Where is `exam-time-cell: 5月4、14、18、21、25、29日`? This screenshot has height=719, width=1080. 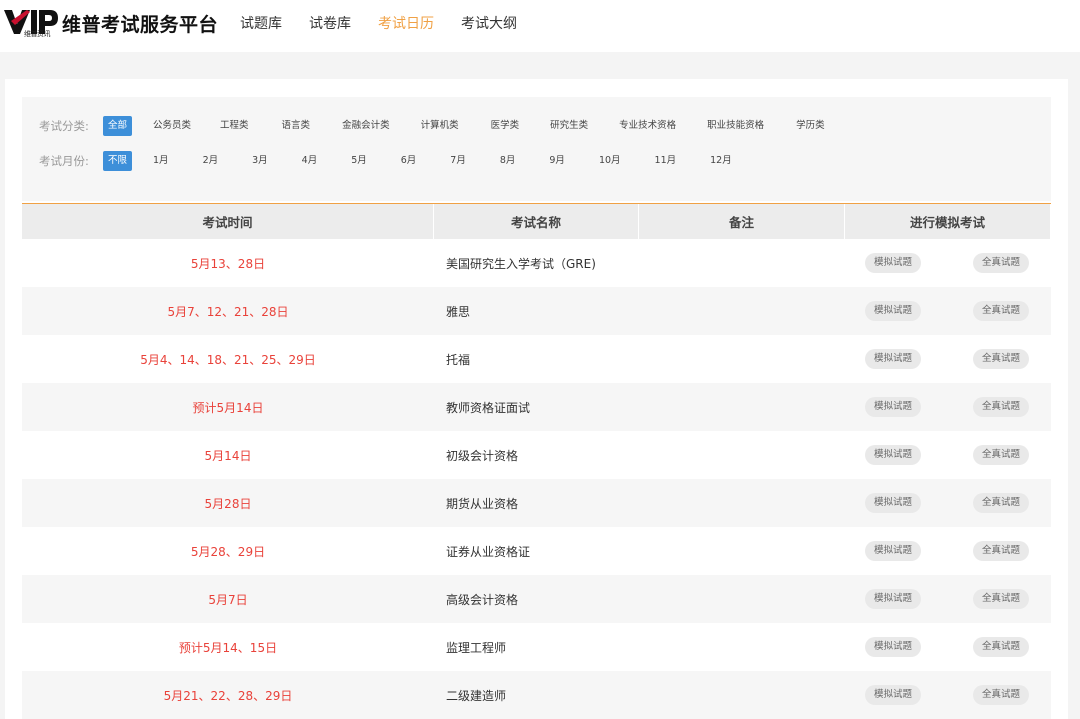 exam-time-cell: 5月4、14、18、21、25、29日 is located at coordinates (228, 359).